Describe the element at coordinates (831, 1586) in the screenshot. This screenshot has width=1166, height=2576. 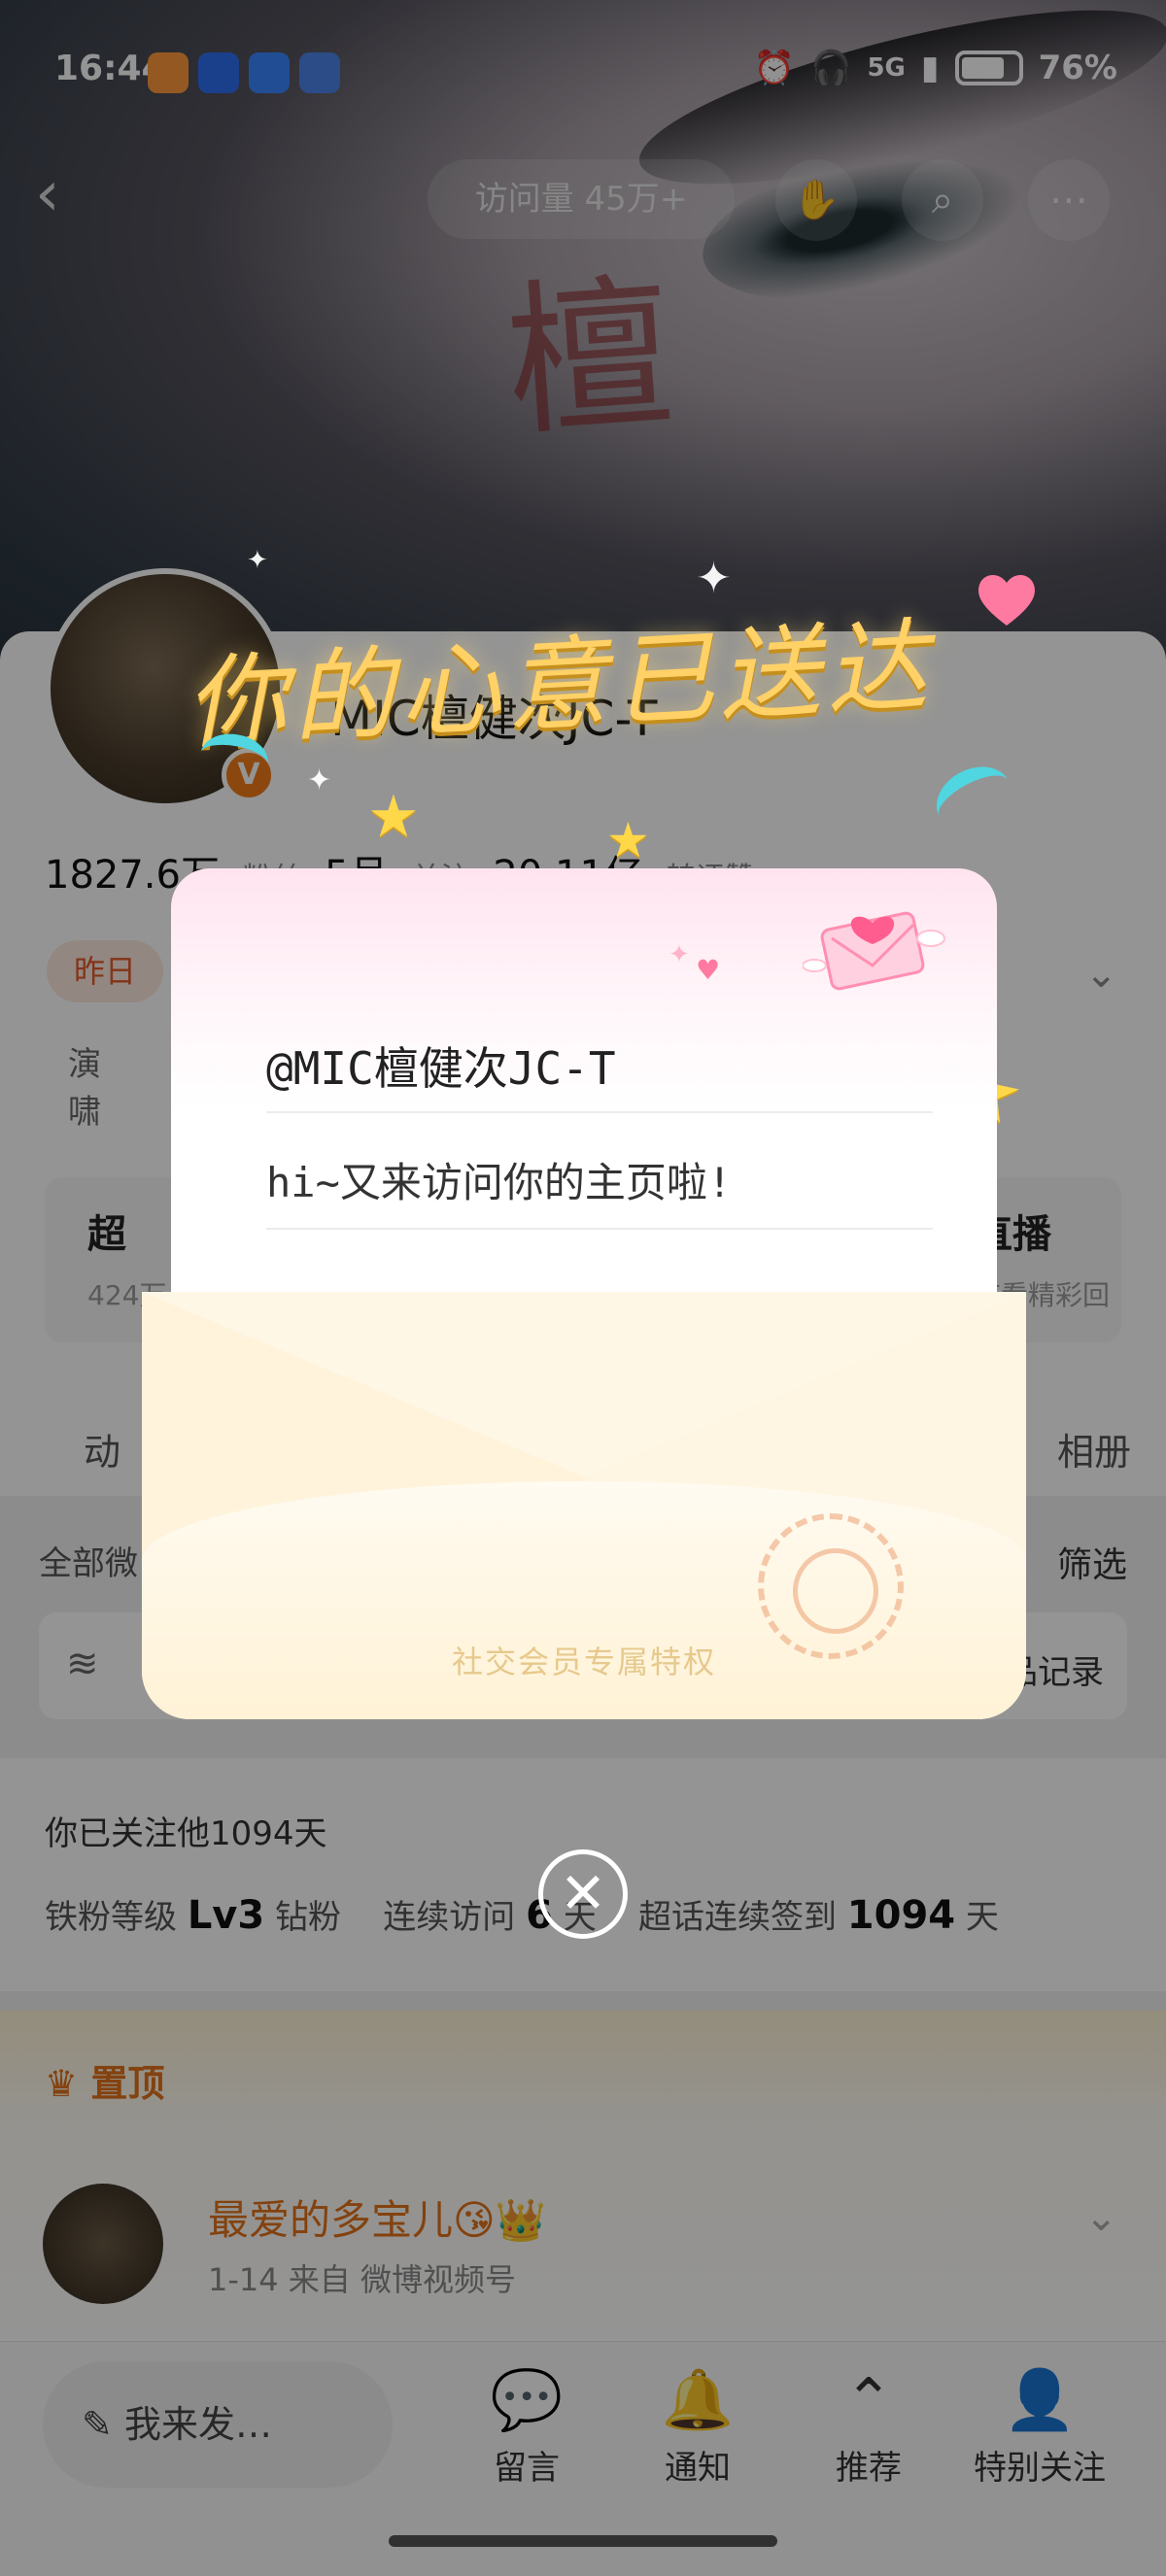
I see `weibo-stamp-icon` at that location.